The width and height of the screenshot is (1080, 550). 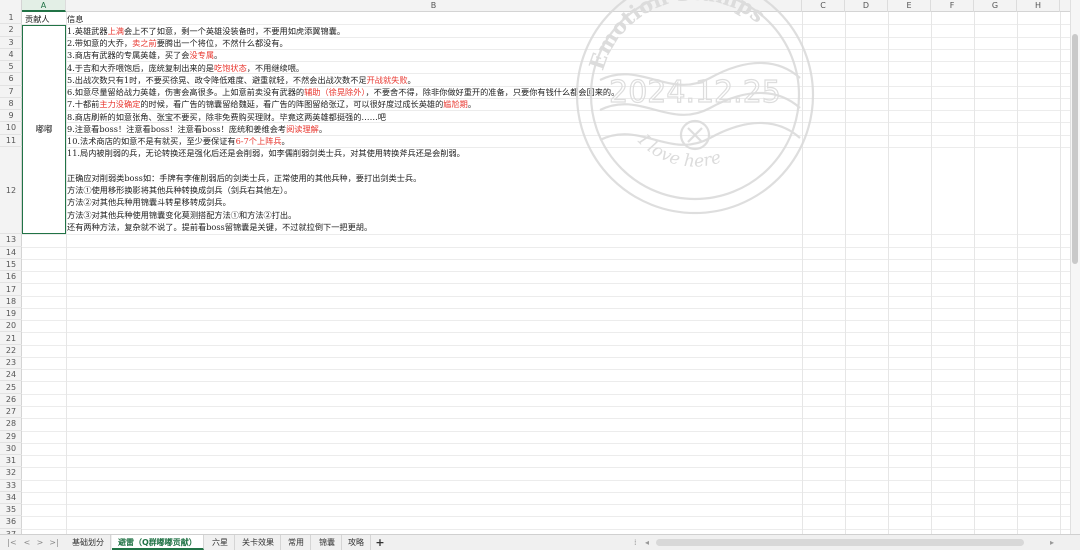 What do you see at coordinates (206, 31) in the screenshot?
I see `info-line: 1.英雄武器上满会上不了如意，剩一个英雄没装备时，不要用如虎添翼锦囊。` at bounding box center [206, 31].